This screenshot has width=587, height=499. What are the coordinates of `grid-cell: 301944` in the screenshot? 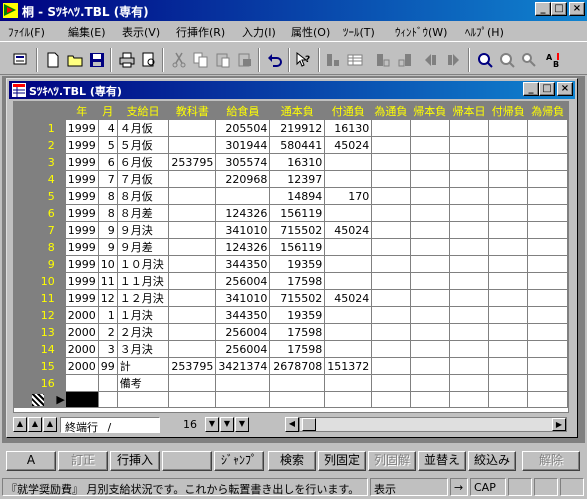 It's located at (243, 145).